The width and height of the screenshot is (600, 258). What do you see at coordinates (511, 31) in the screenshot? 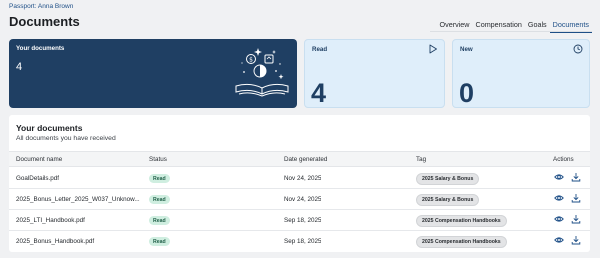
I see `tabs-divider` at bounding box center [511, 31].